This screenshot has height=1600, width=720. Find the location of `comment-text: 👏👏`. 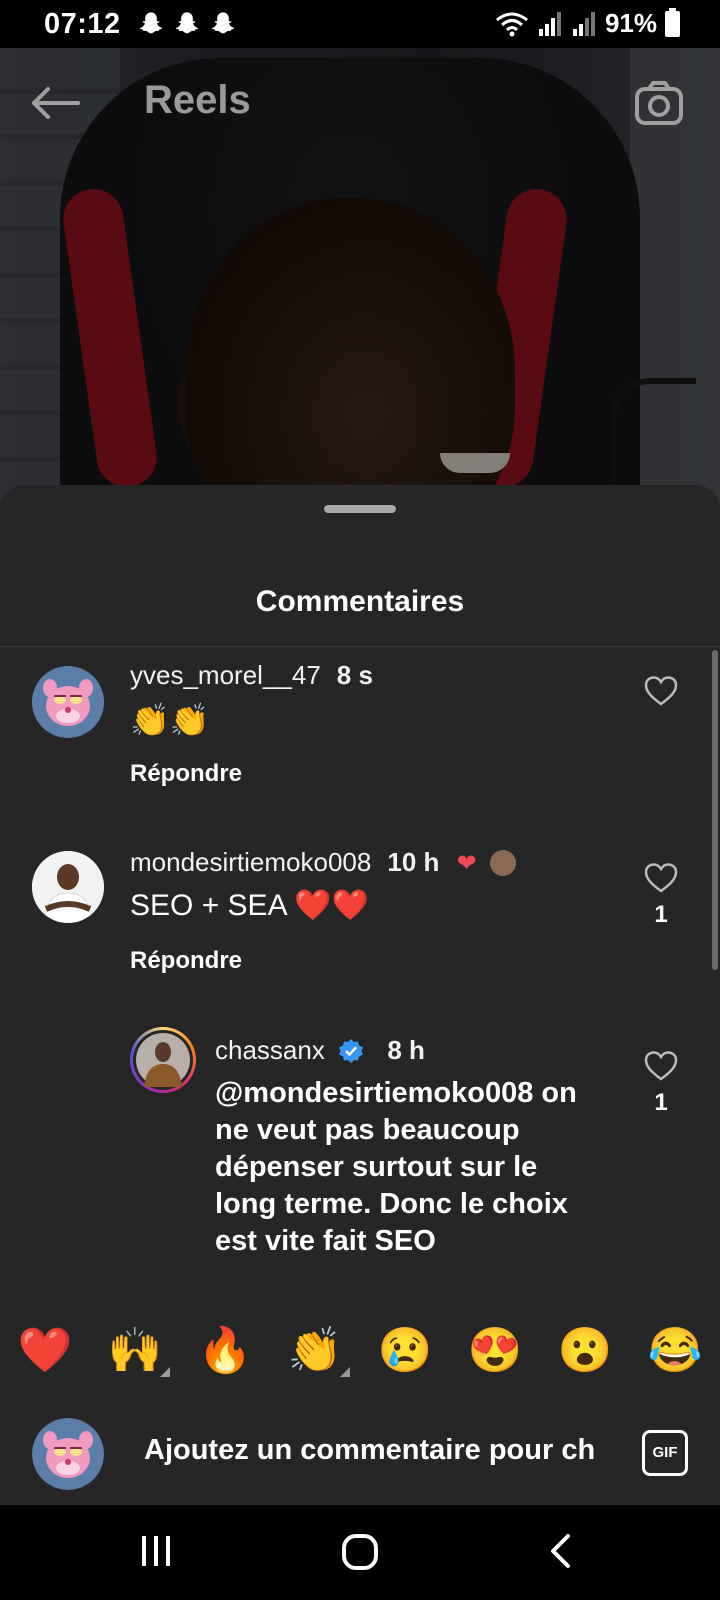

comment-text: 👏👏 is located at coordinates (170, 720).